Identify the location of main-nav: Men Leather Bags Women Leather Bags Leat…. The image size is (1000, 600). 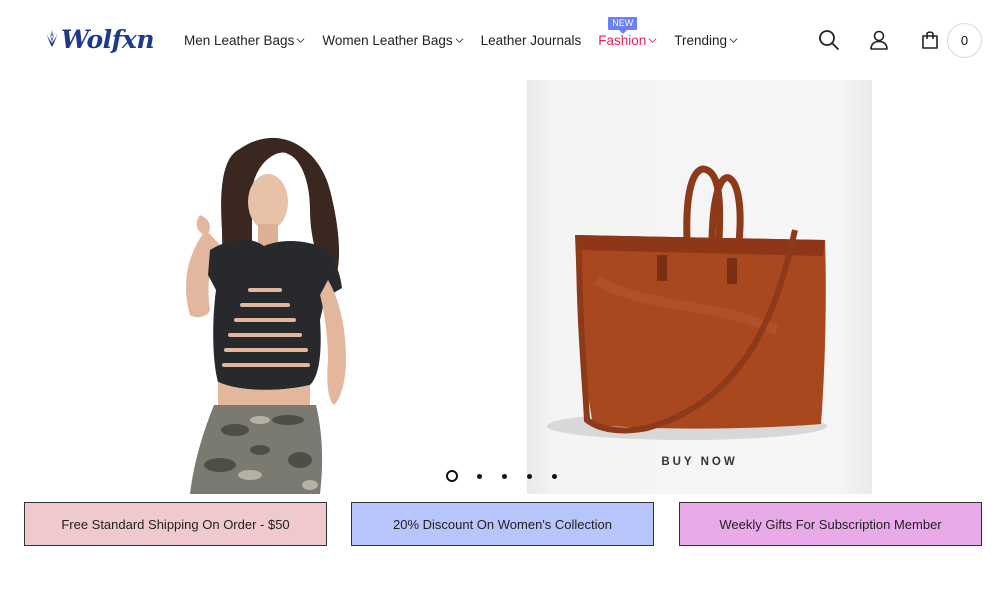
(469, 33).